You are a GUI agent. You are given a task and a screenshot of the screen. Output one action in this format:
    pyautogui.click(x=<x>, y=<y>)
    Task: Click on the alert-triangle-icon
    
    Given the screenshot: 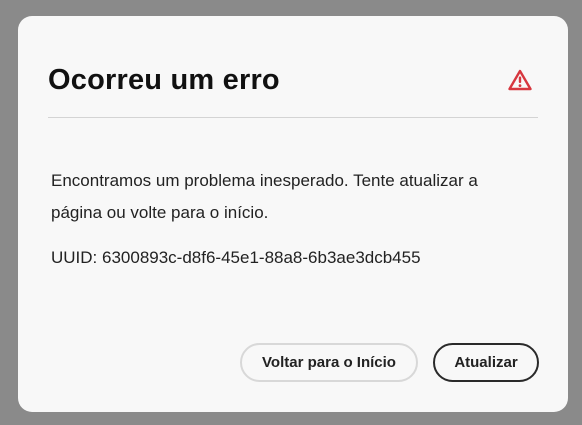 What is the action you would take?
    pyautogui.click(x=520, y=80)
    